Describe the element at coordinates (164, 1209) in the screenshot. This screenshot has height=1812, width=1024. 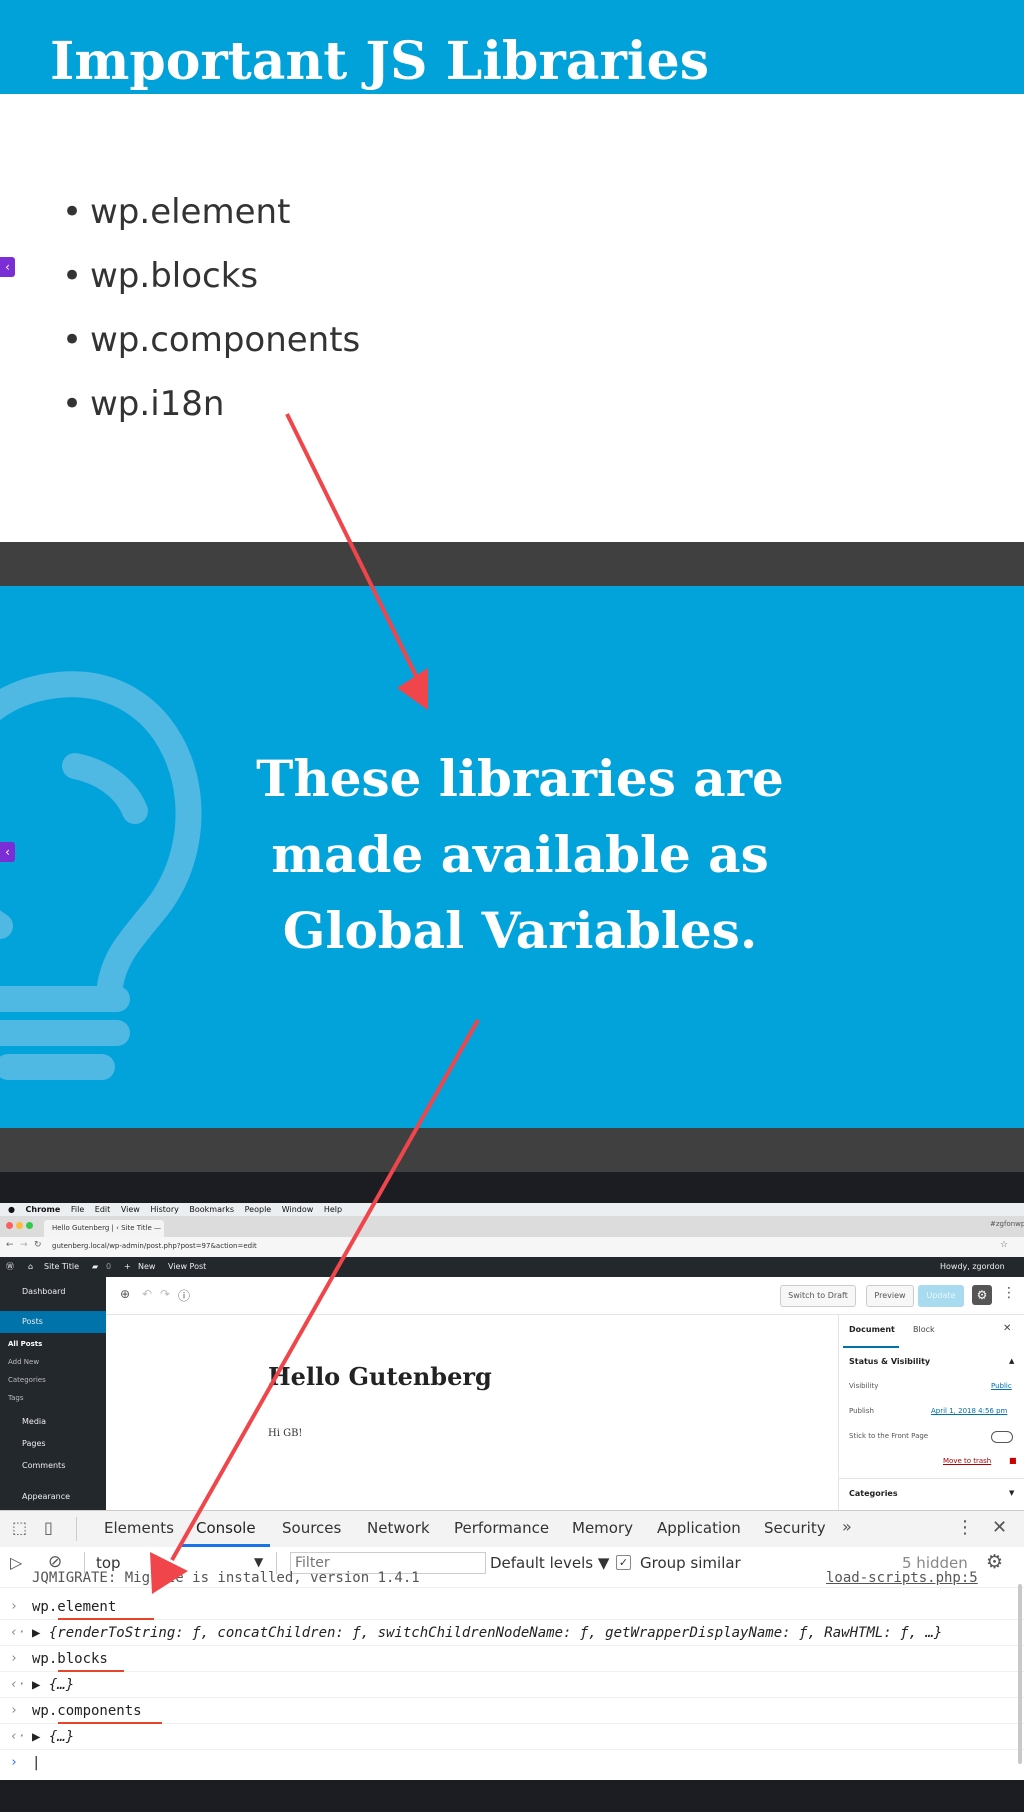
I see `menubar-item: History` at that location.